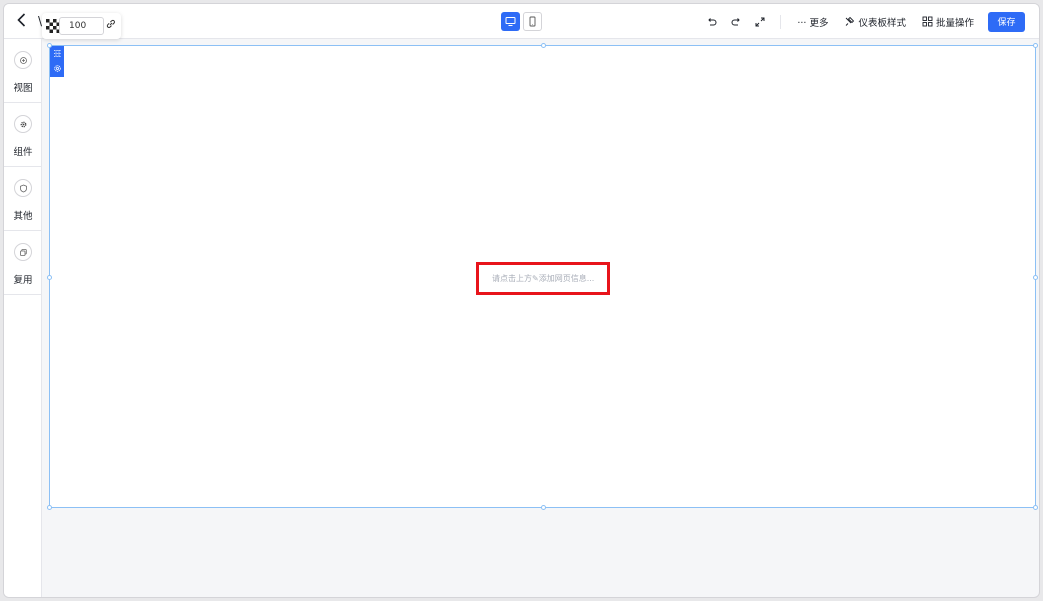 Image resolution: width=1043 pixels, height=601 pixels. Describe the element at coordinates (23, 318) in the screenshot. I see `left-sidebar: 视图 组件 其他 复用` at that location.